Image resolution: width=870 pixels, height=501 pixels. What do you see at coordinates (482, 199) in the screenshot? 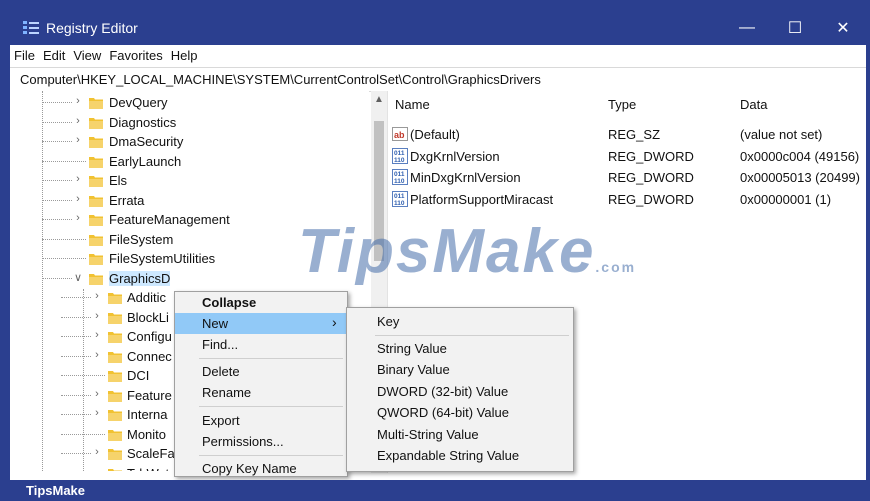
I see `value-name: PlatformSupportMiracast` at bounding box center [482, 199].